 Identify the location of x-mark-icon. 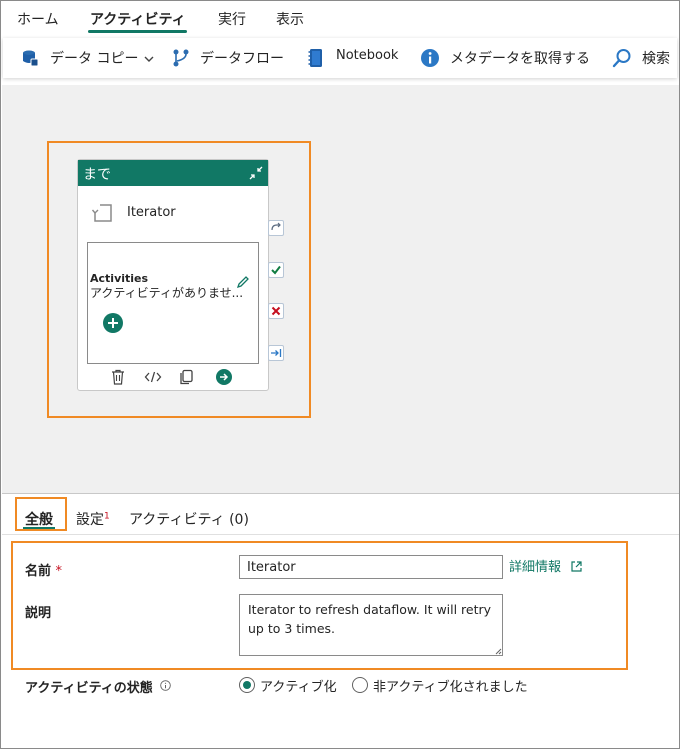
(276, 311).